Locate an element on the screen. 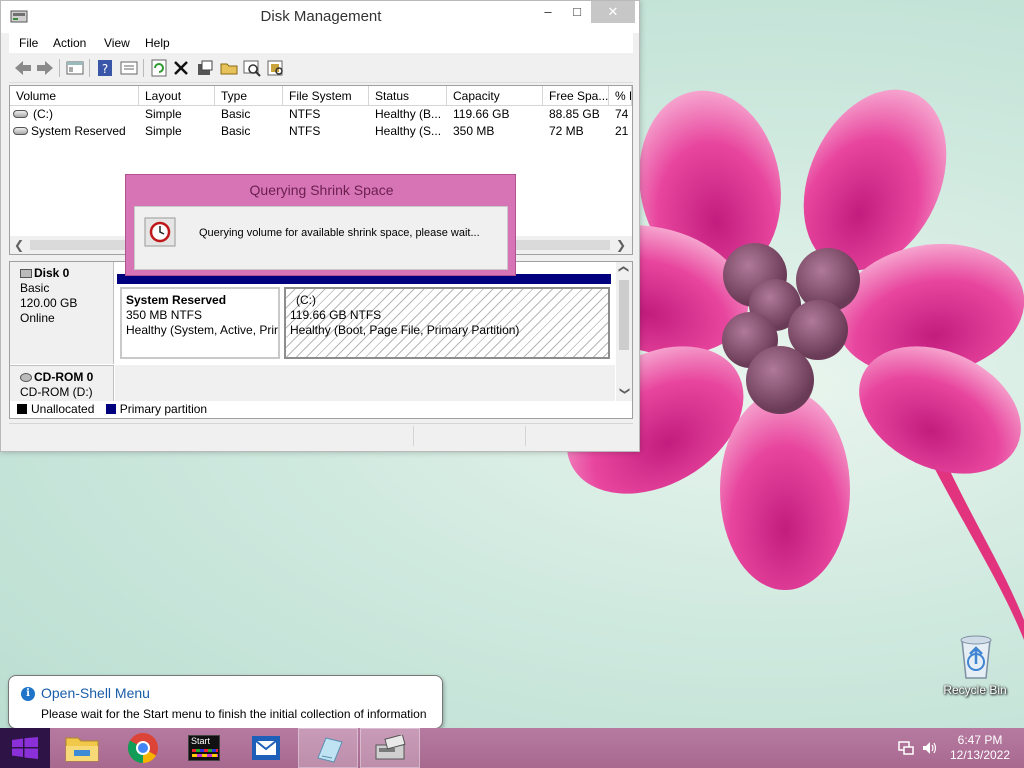 Image resolution: width=1024 pixels, height=768 pixels. column-header-status: Status is located at coordinates (408, 96).